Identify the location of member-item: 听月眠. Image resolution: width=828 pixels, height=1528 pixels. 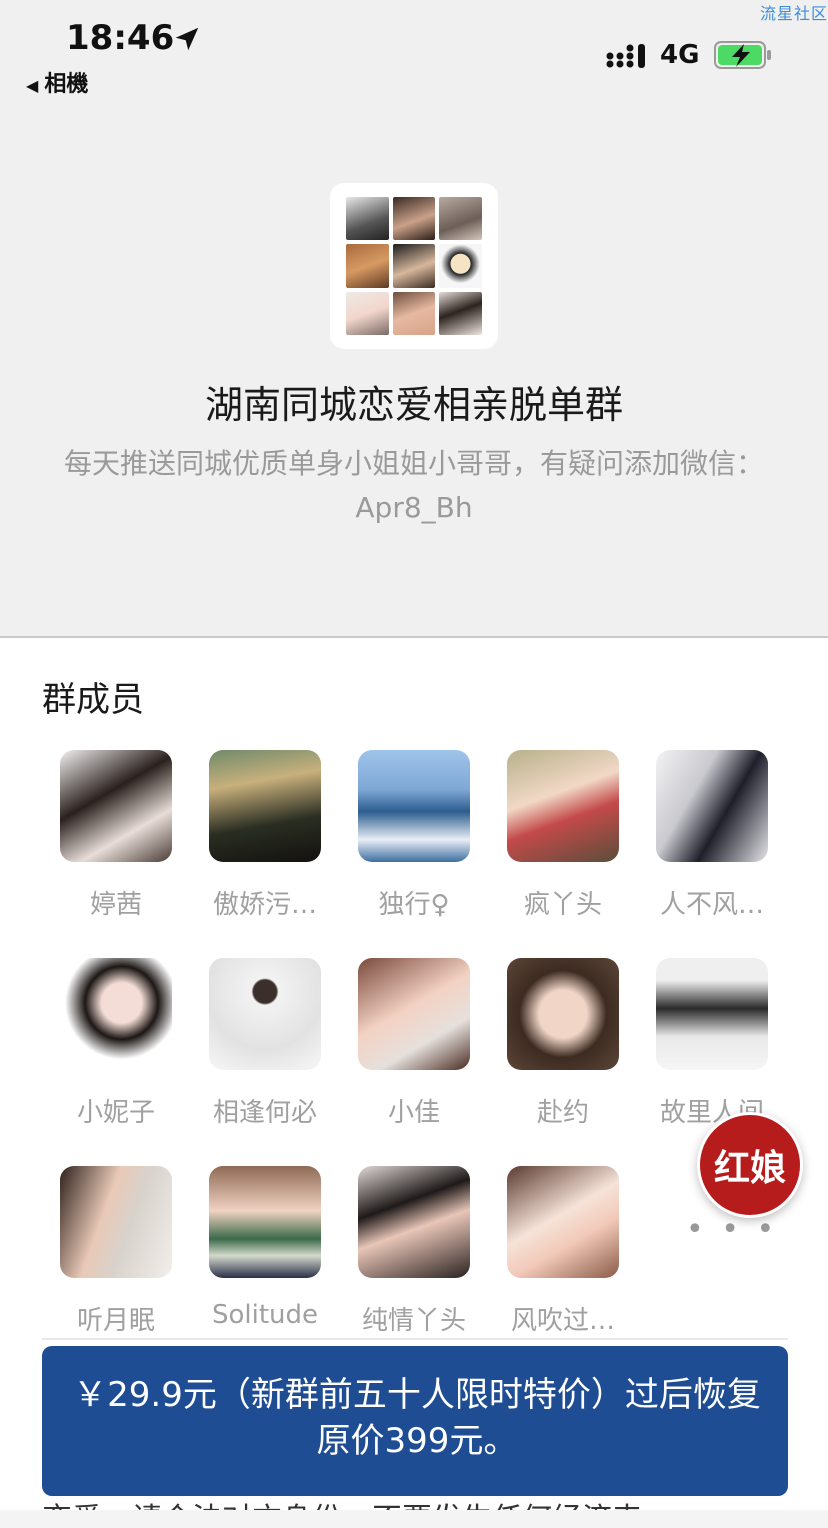
(116, 1251).